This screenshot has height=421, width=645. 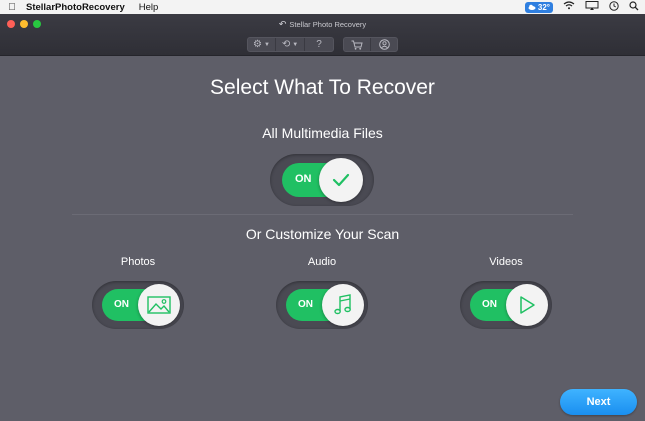 I want to click on music-note-icon, so click(x=342, y=304).